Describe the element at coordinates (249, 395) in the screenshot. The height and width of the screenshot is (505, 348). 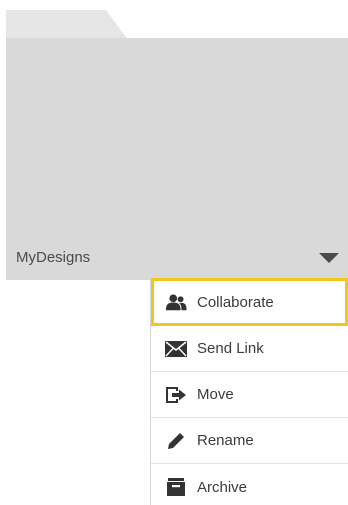
I see `menu-item-move: Move` at that location.